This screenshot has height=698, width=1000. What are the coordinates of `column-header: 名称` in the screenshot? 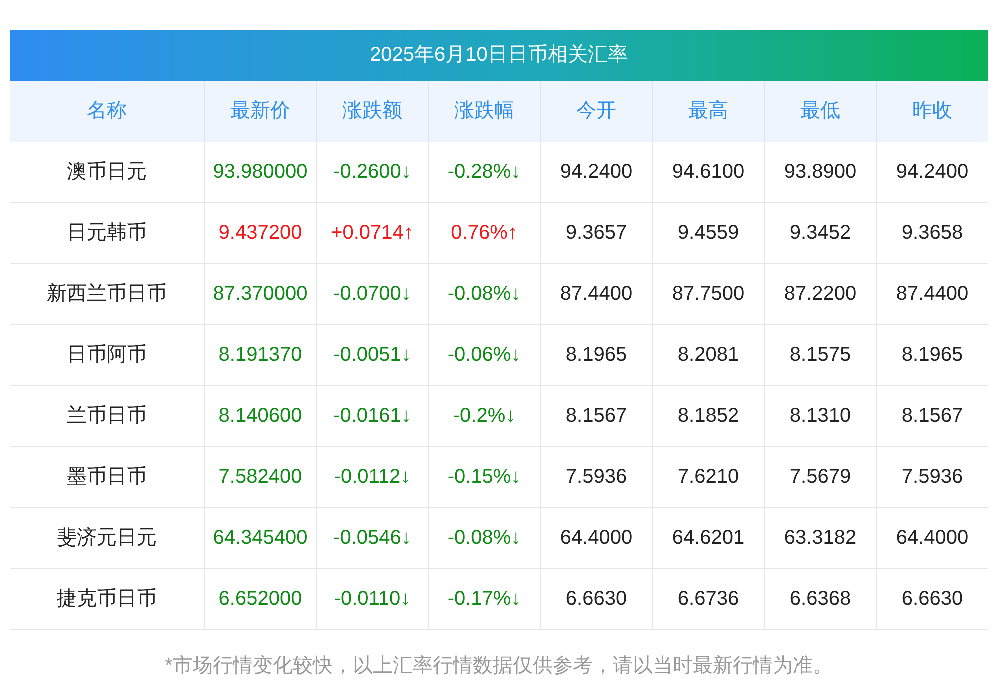 It's located at (107, 111).